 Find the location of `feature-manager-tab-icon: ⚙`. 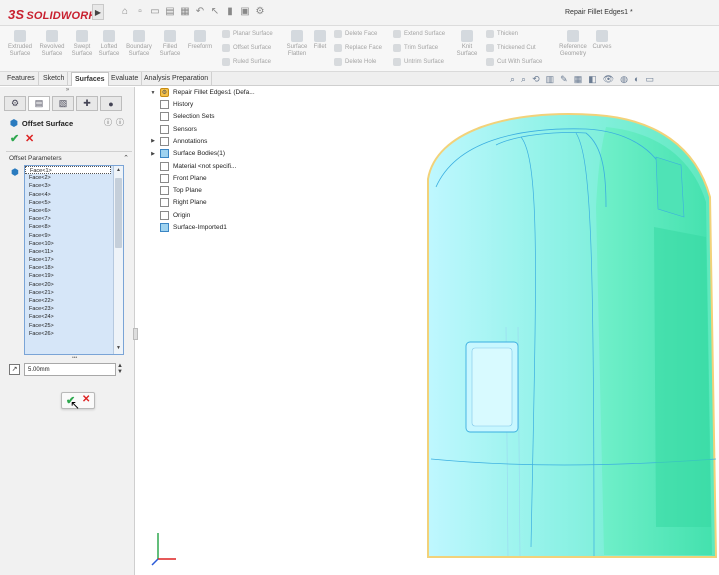

feature-manager-tab-icon: ⚙ is located at coordinates (15, 103).